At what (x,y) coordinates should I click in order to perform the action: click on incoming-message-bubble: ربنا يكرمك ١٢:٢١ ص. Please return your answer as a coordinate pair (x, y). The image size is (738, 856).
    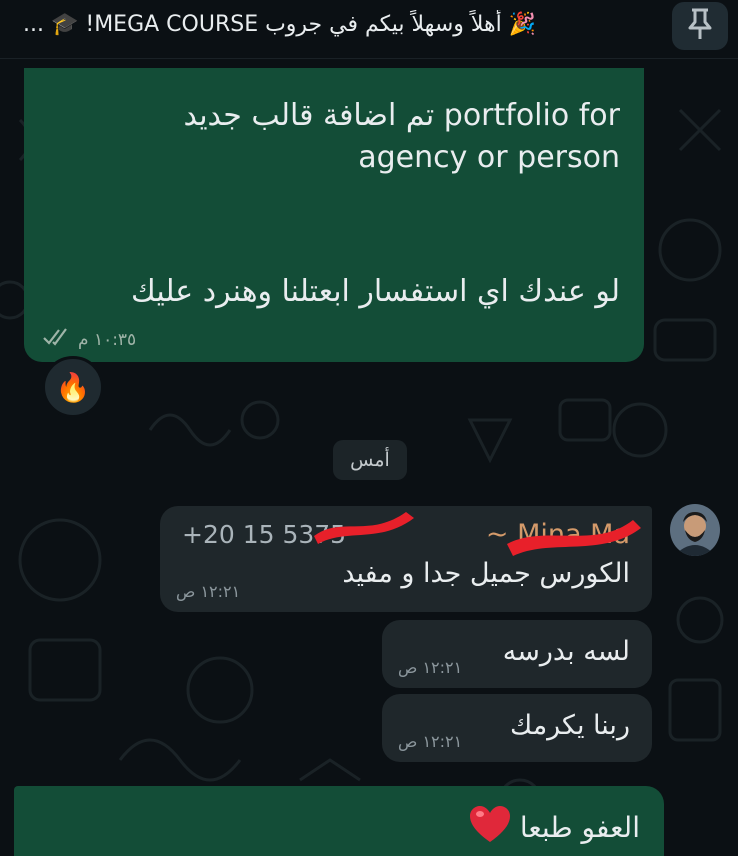
    Looking at the image, I should click on (517, 728).